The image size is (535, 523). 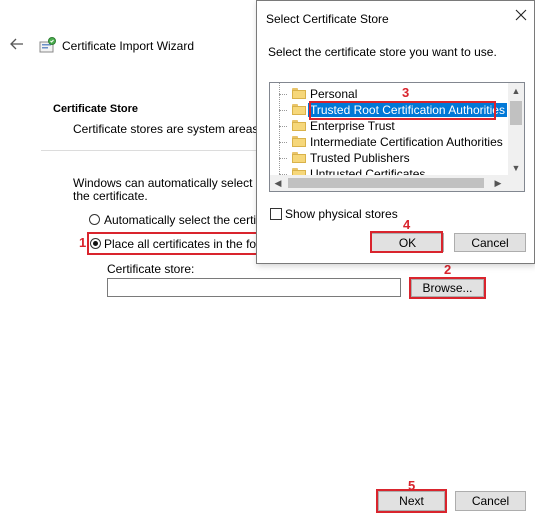 What do you see at coordinates (95, 109) in the screenshot?
I see `section-title: Certificate Store` at bounding box center [95, 109].